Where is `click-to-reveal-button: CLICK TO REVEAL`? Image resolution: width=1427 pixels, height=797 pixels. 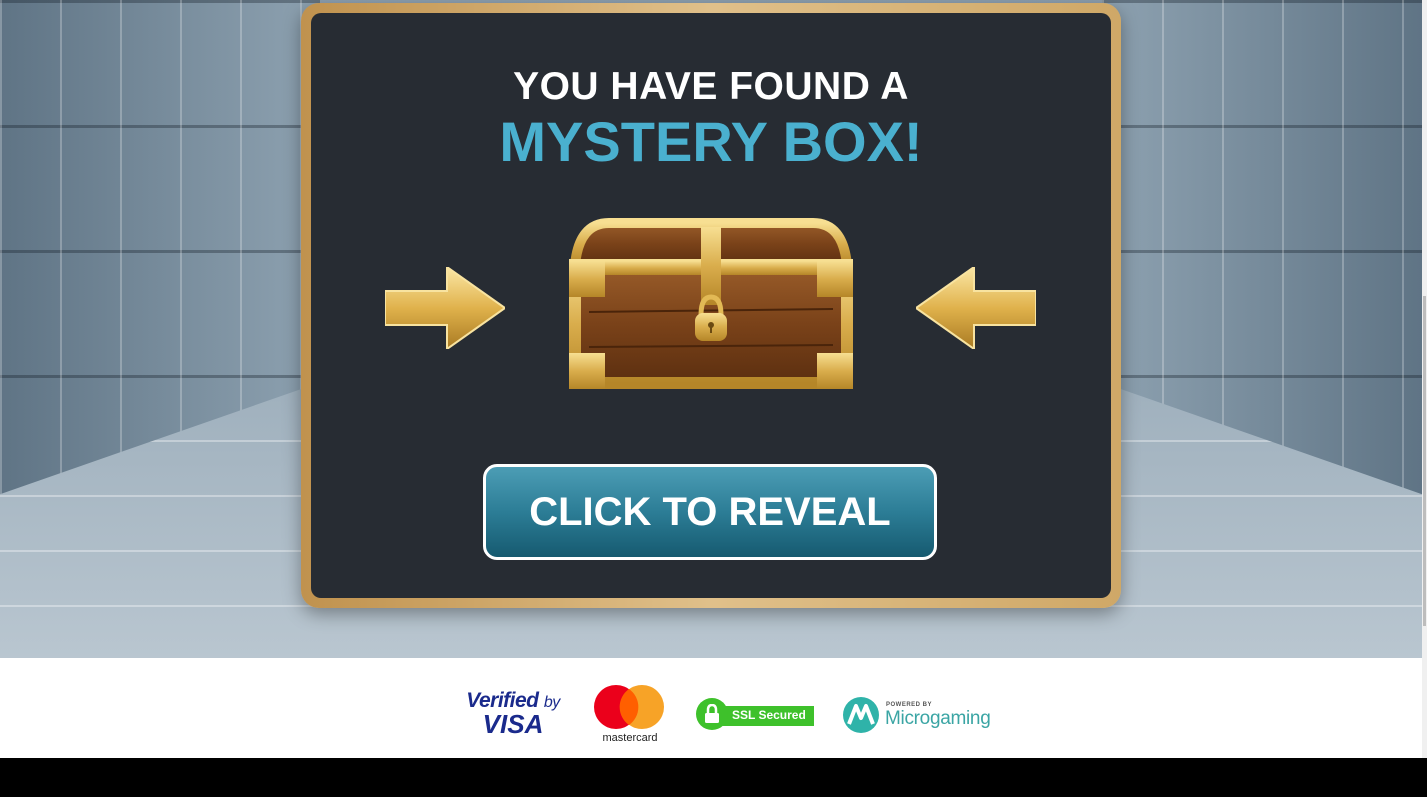
click-to-reveal-button: CLICK TO REVEAL is located at coordinates (710, 512).